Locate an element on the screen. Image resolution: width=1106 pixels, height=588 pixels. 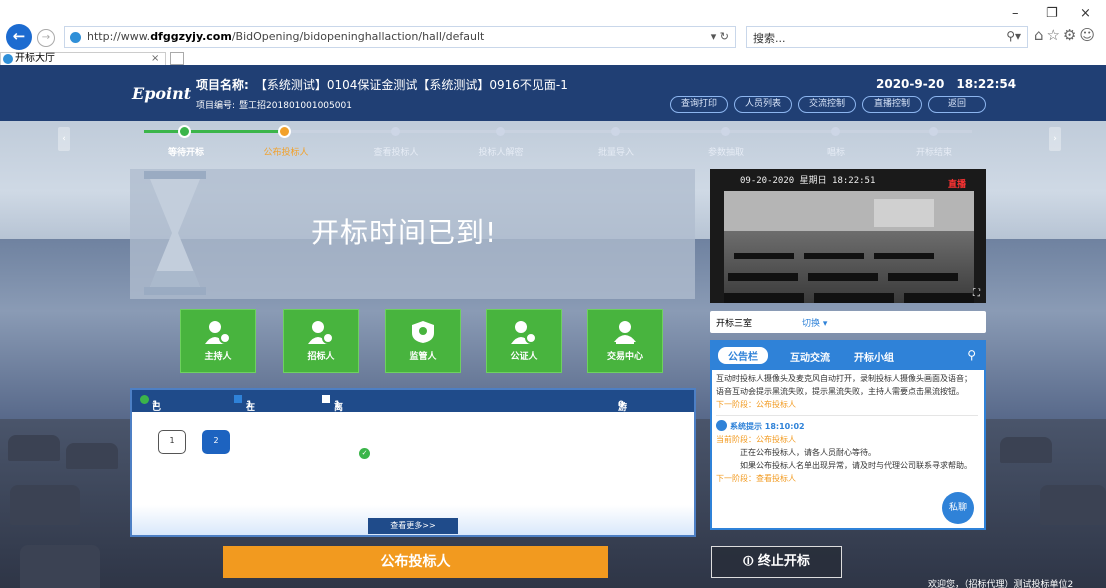
refresh-icon: ▾ ↻ is located at coordinates (720, 36).